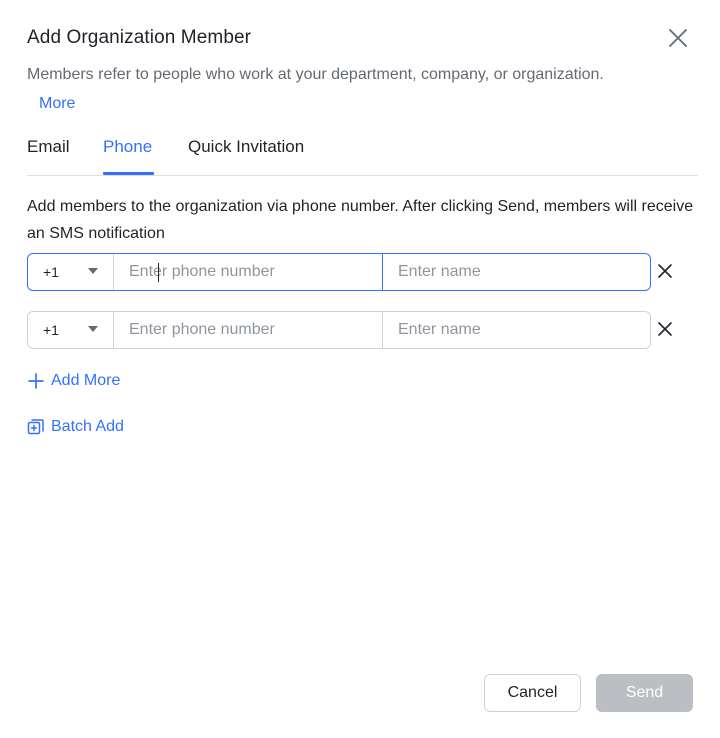 The width and height of the screenshot is (720, 738). What do you see at coordinates (362, 156) in the screenshot?
I see `tab-bar: Email Phone Quick Invitation` at bounding box center [362, 156].